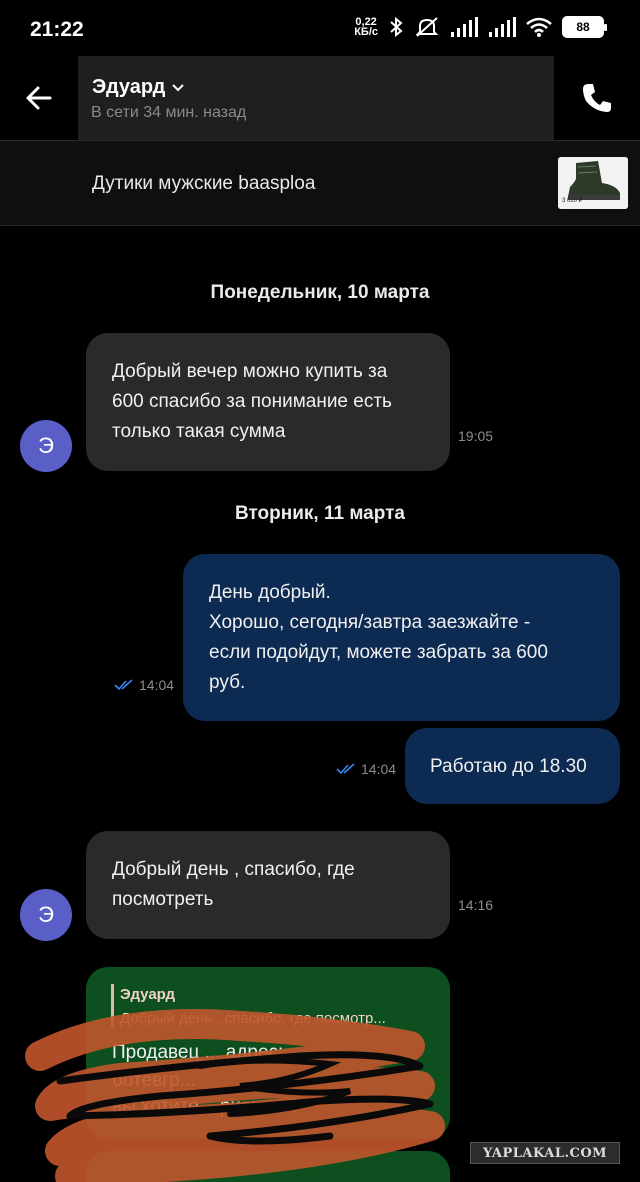  What do you see at coordinates (572, 201) in the screenshot?
I see `thumb-price: 3 020 ₽` at bounding box center [572, 201].